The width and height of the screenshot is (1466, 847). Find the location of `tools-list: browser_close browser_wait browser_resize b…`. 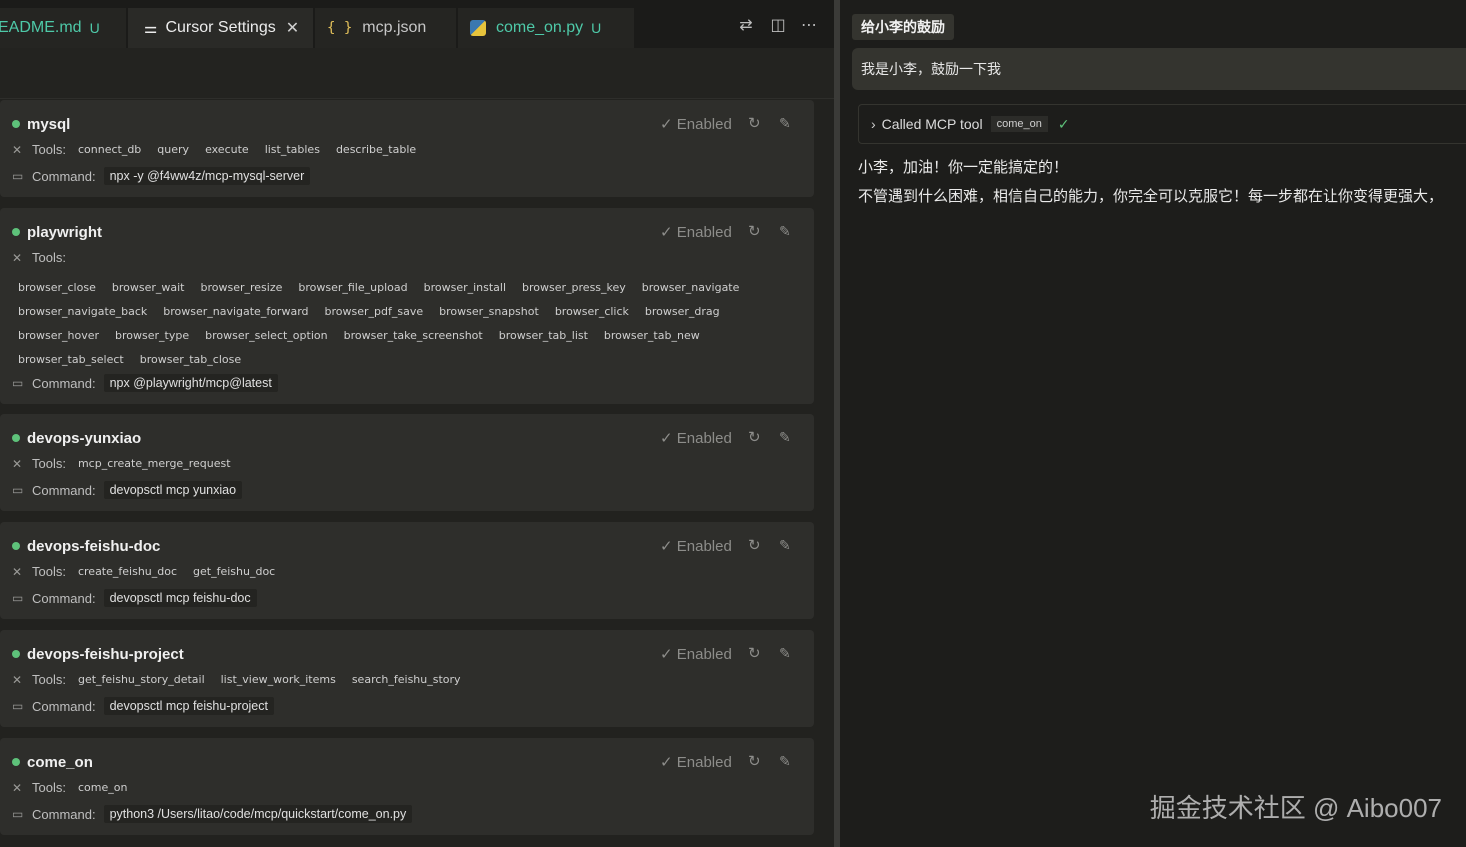

tools-list: browser_close browser_wait browser_resize b… is located at coordinates (379, 287).